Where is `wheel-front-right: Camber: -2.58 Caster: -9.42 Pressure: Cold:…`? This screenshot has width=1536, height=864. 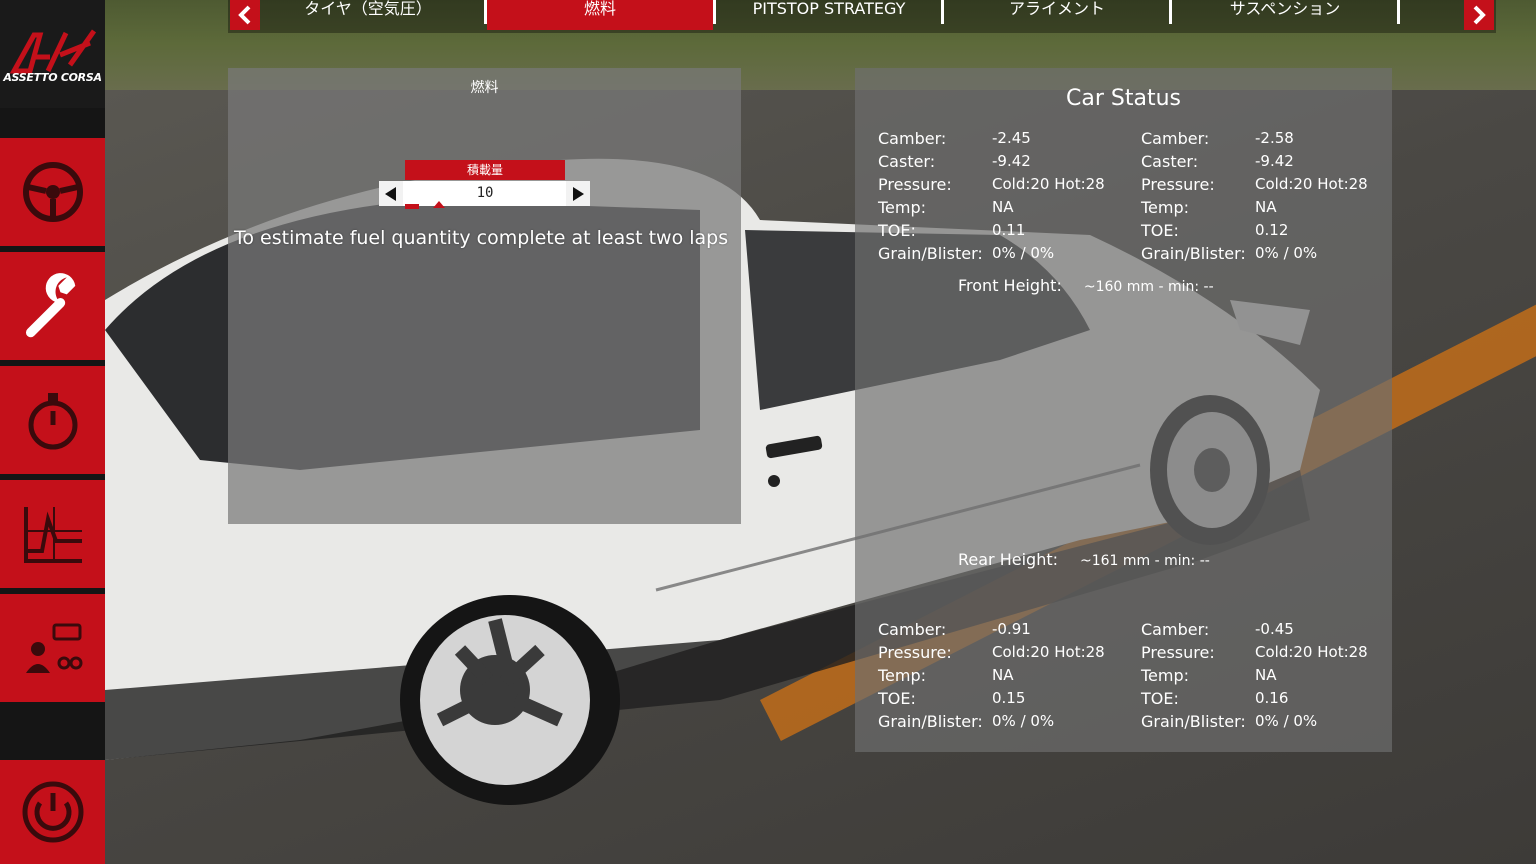
wheel-front-right: Camber: -2.58 Caster: -9.42 Pressure: Cold:… is located at coordinates (1271, 196).